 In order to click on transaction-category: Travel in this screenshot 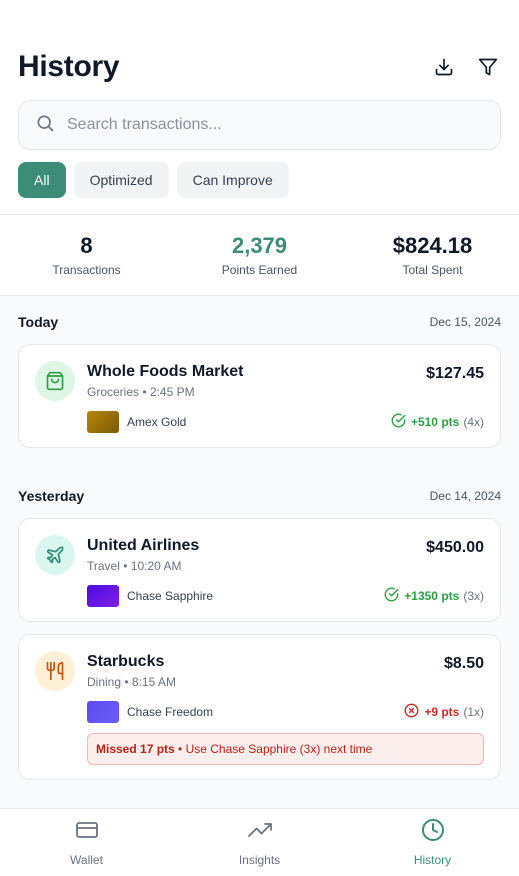, I will do `click(103, 566)`.